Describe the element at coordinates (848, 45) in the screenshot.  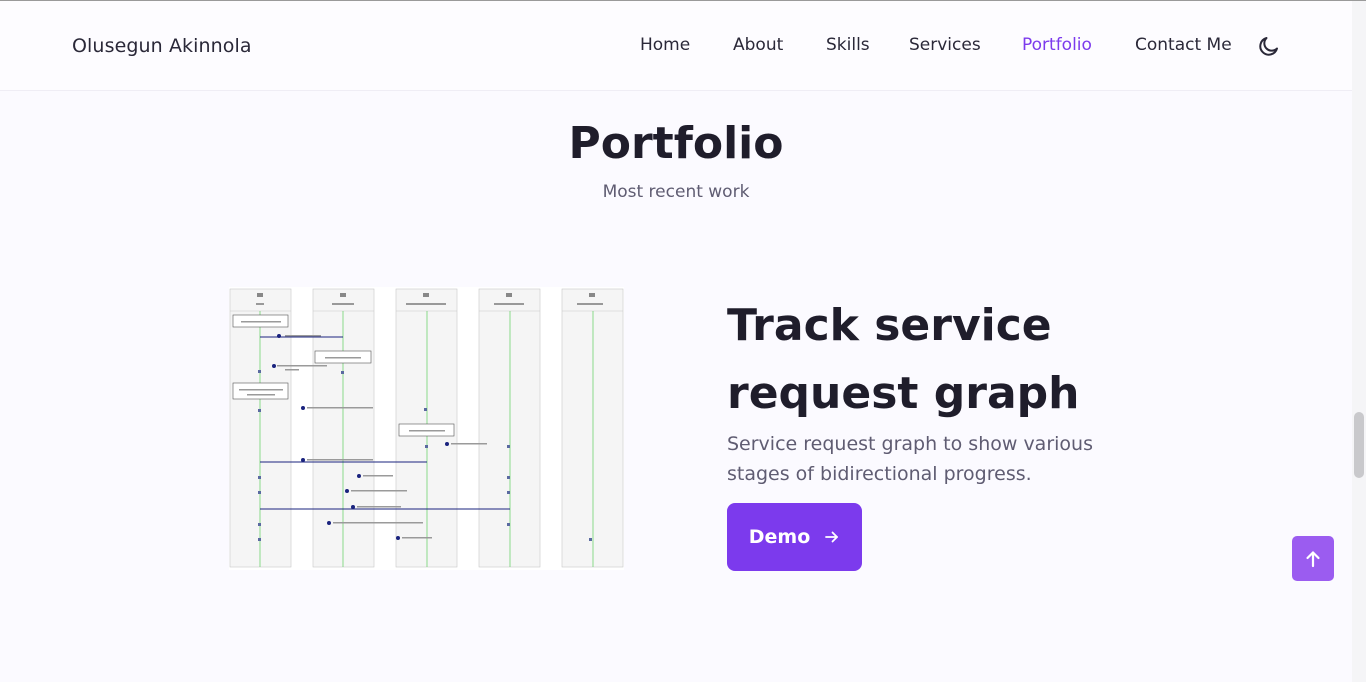
I see `nav-skills: Skills` at that location.